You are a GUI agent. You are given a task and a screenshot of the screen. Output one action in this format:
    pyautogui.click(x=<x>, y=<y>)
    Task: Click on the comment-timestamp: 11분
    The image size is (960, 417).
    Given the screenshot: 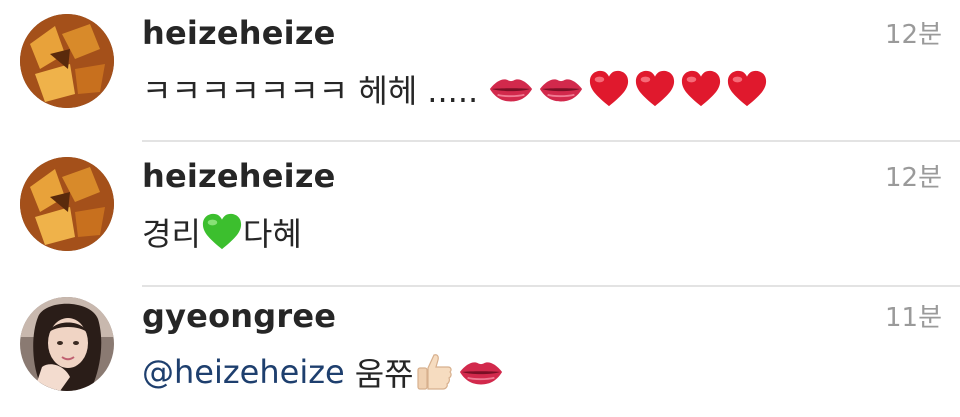 What is the action you would take?
    pyautogui.click(x=913, y=318)
    